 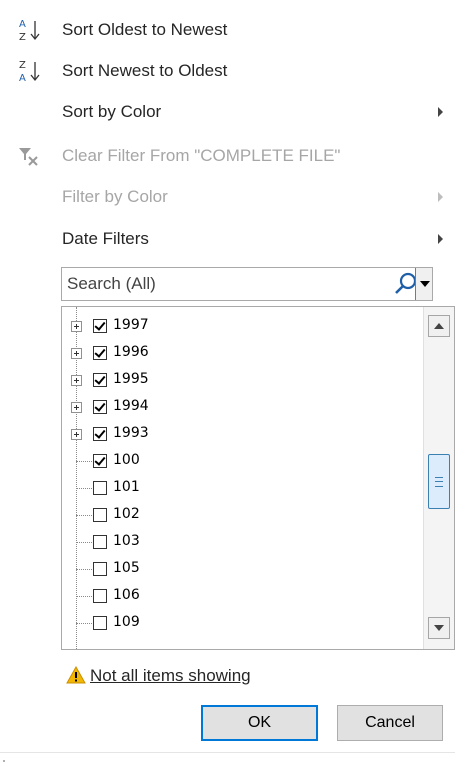 I want to click on tree-item: 103, so click(x=242, y=542).